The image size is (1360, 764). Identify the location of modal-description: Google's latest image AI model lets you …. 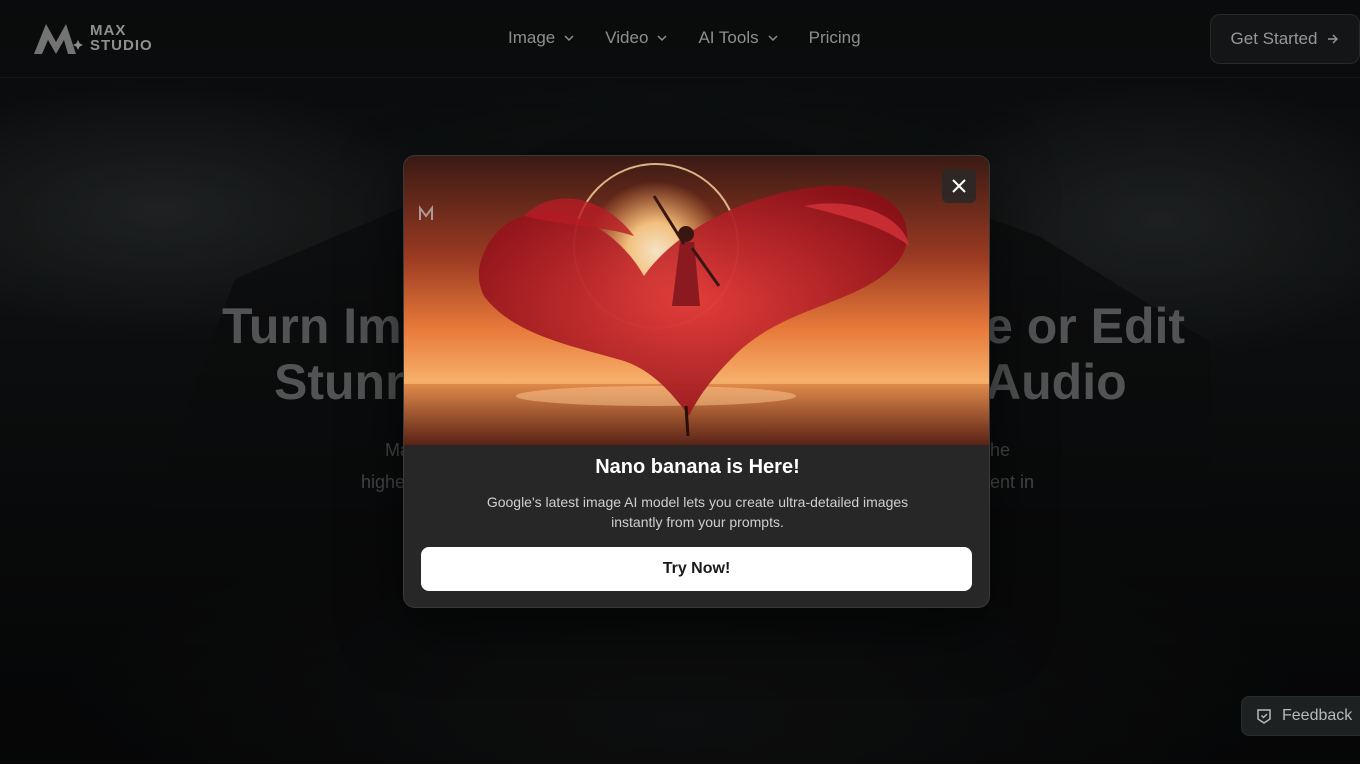
(697, 512).